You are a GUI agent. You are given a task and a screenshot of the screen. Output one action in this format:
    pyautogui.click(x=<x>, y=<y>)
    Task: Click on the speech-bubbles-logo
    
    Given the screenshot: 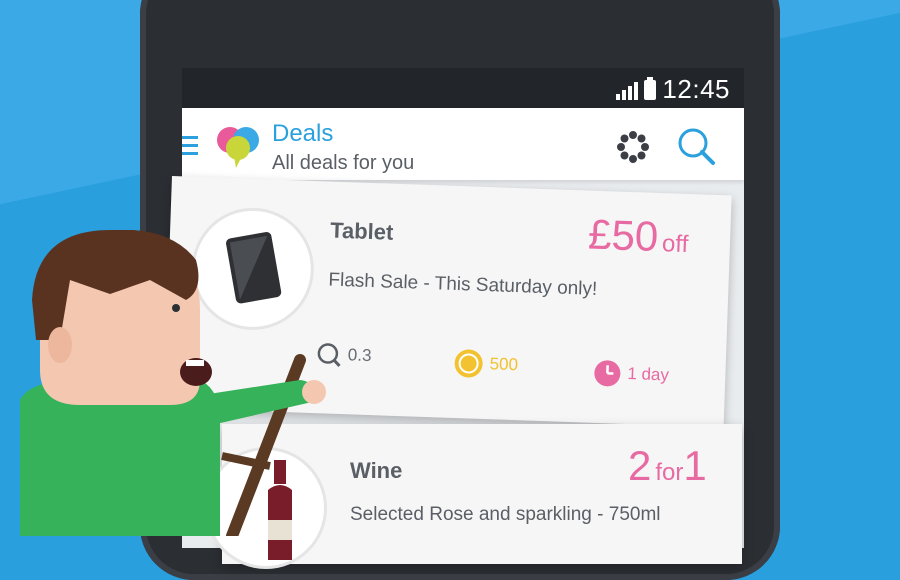 What is the action you would take?
    pyautogui.click(x=238, y=146)
    